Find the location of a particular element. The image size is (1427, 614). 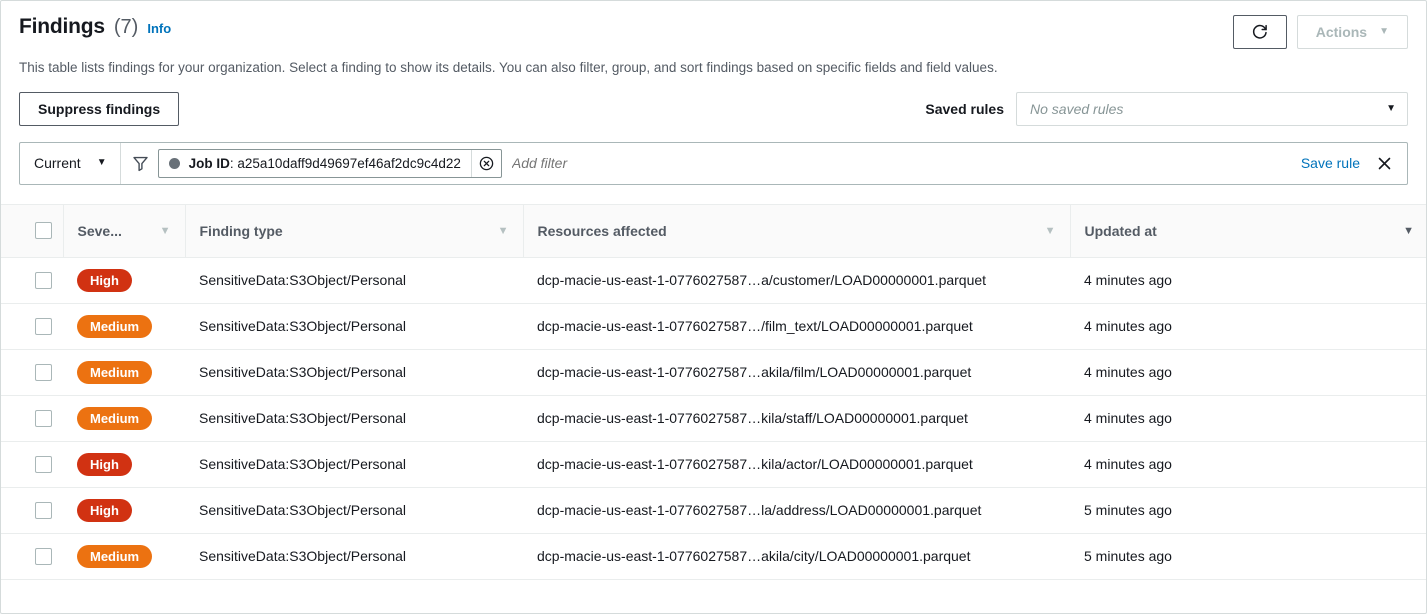

filter-token-text: Job ID: a25a10daff9d49697ef46af2dc9c4d22 is located at coordinates (330, 163).